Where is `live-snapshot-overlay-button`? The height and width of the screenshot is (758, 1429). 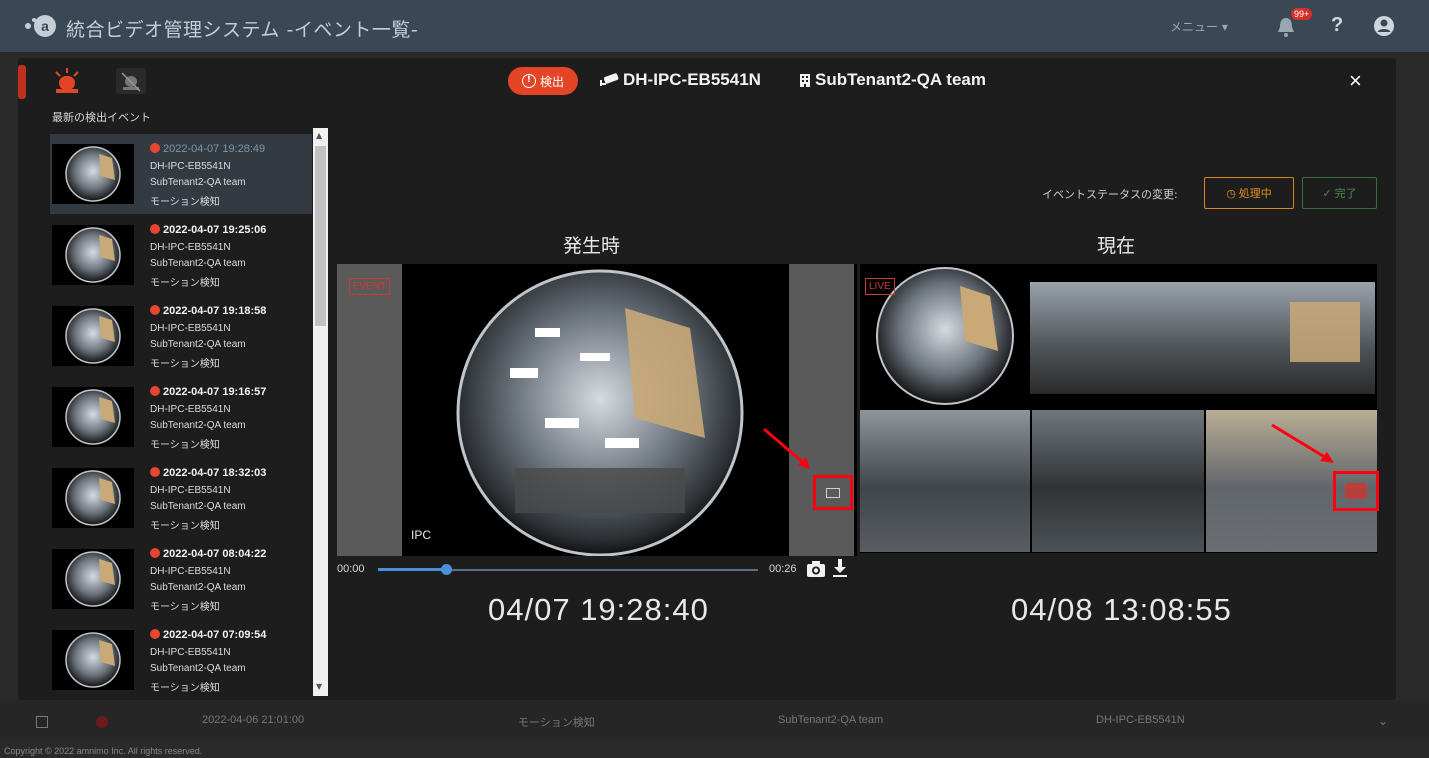 live-snapshot-overlay-button is located at coordinates (1356, 491).